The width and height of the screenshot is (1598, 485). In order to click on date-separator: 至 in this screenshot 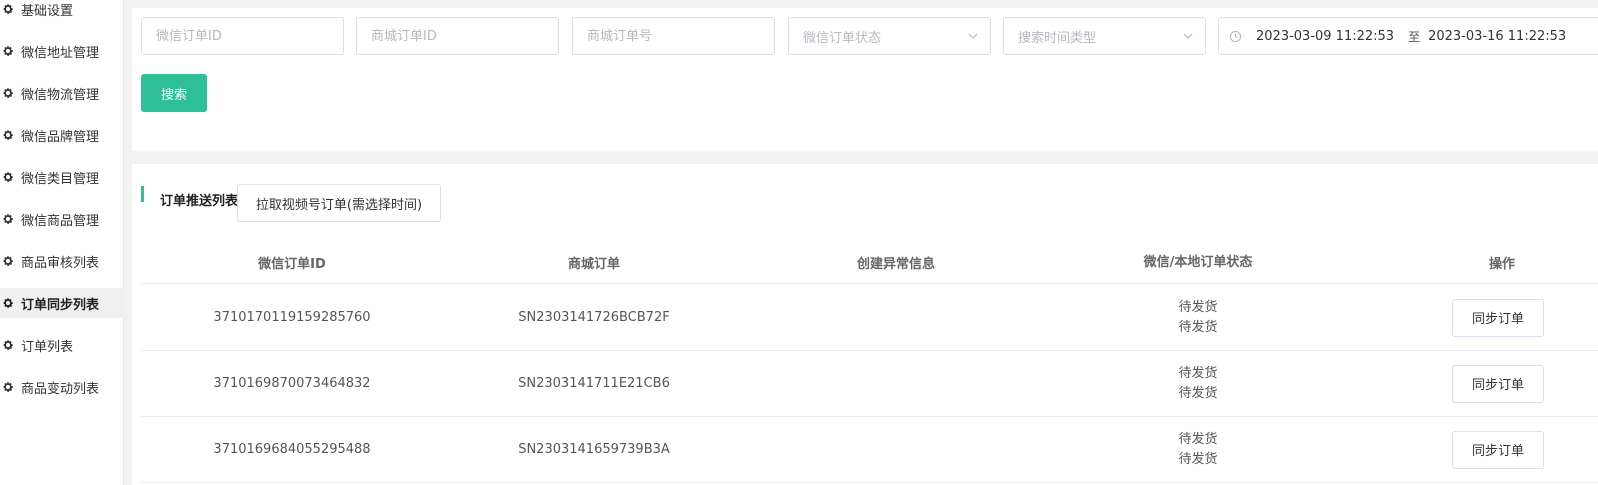, I will do `click(1414, 36)`.